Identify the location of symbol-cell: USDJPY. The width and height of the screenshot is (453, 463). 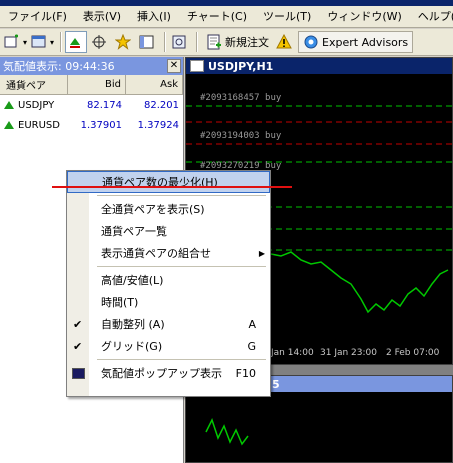
(34, 105).